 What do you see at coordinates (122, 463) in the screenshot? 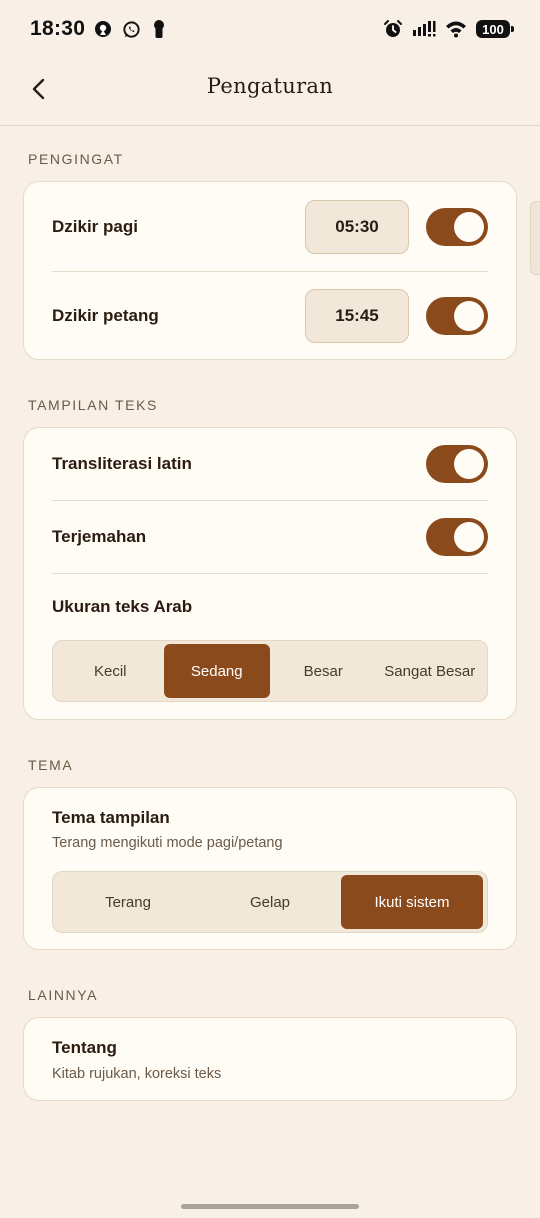
I see `transliteration-label: Transliterasi latin` at bounding box center [122, 463].